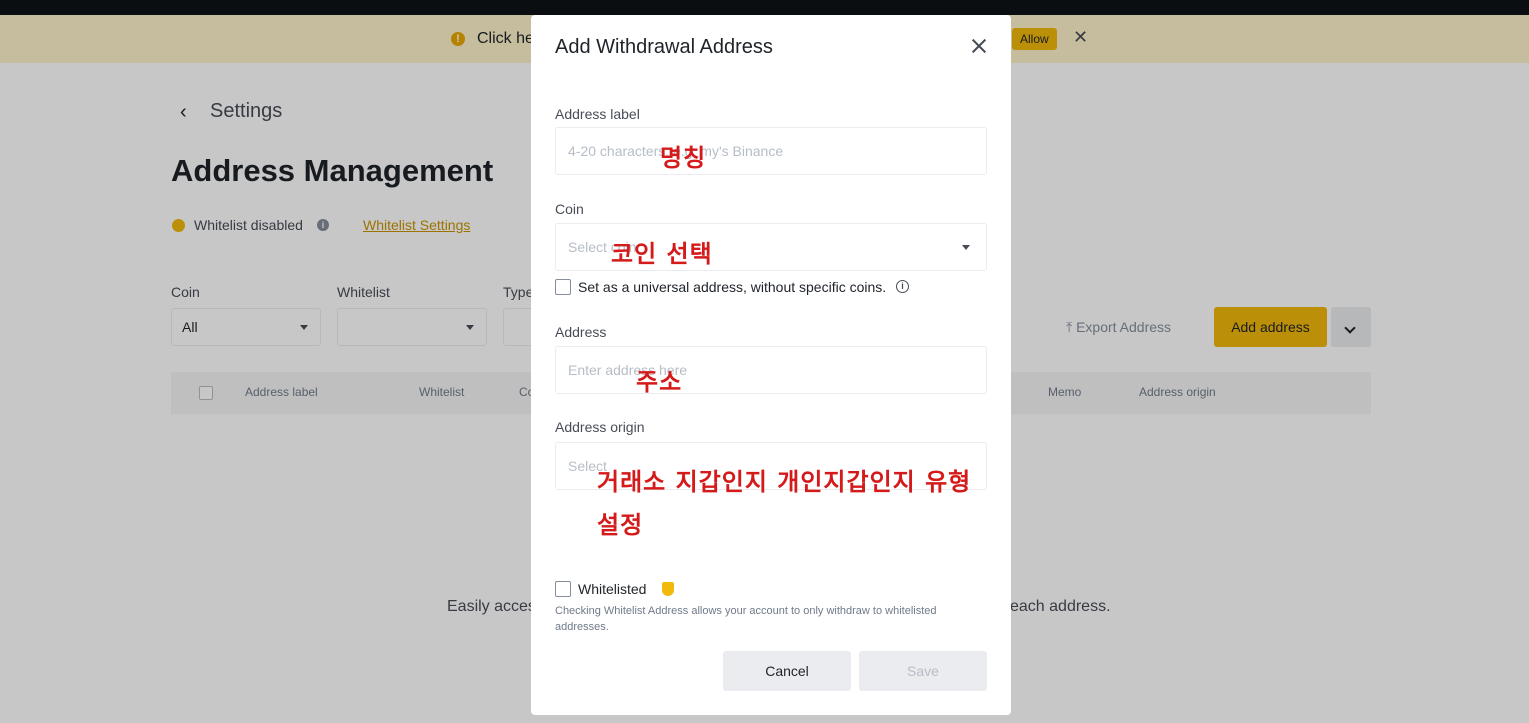 The image size is (1529, 723). I want to click on top-bar, so click(764, 7).